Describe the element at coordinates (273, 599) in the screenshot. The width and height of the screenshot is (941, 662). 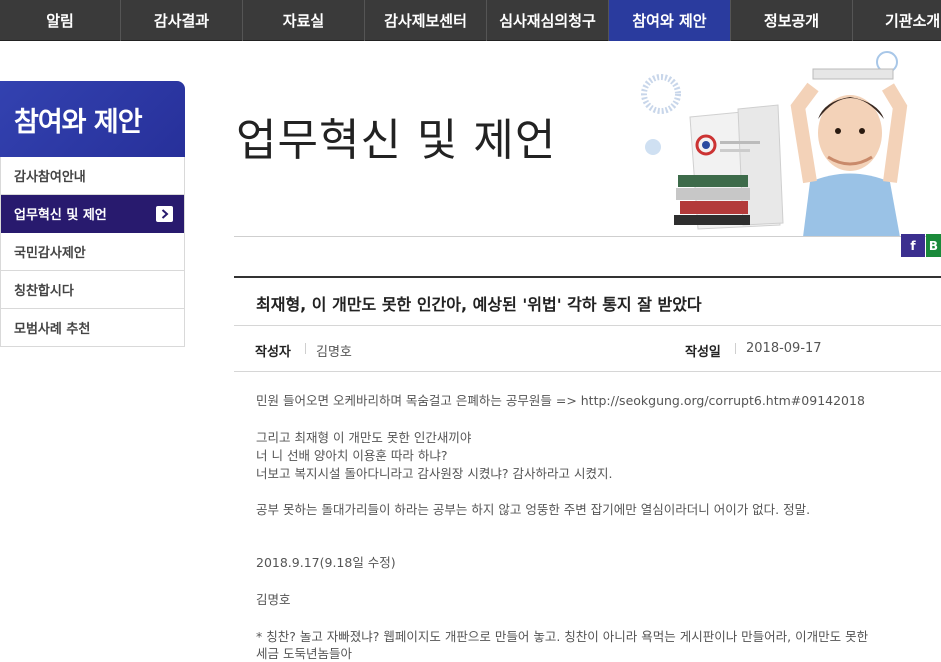
I see `article-body-line: 김명호` at that location.